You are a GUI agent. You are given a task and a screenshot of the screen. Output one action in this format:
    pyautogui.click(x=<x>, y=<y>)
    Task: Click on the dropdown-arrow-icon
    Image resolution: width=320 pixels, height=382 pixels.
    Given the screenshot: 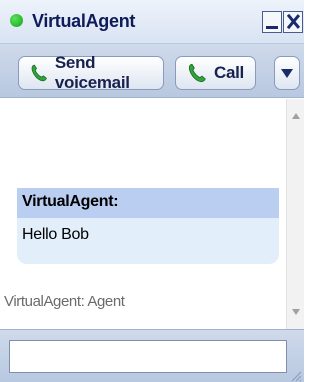 What is the action you would take?
    pyautogui.click(x=287, y=73)
    